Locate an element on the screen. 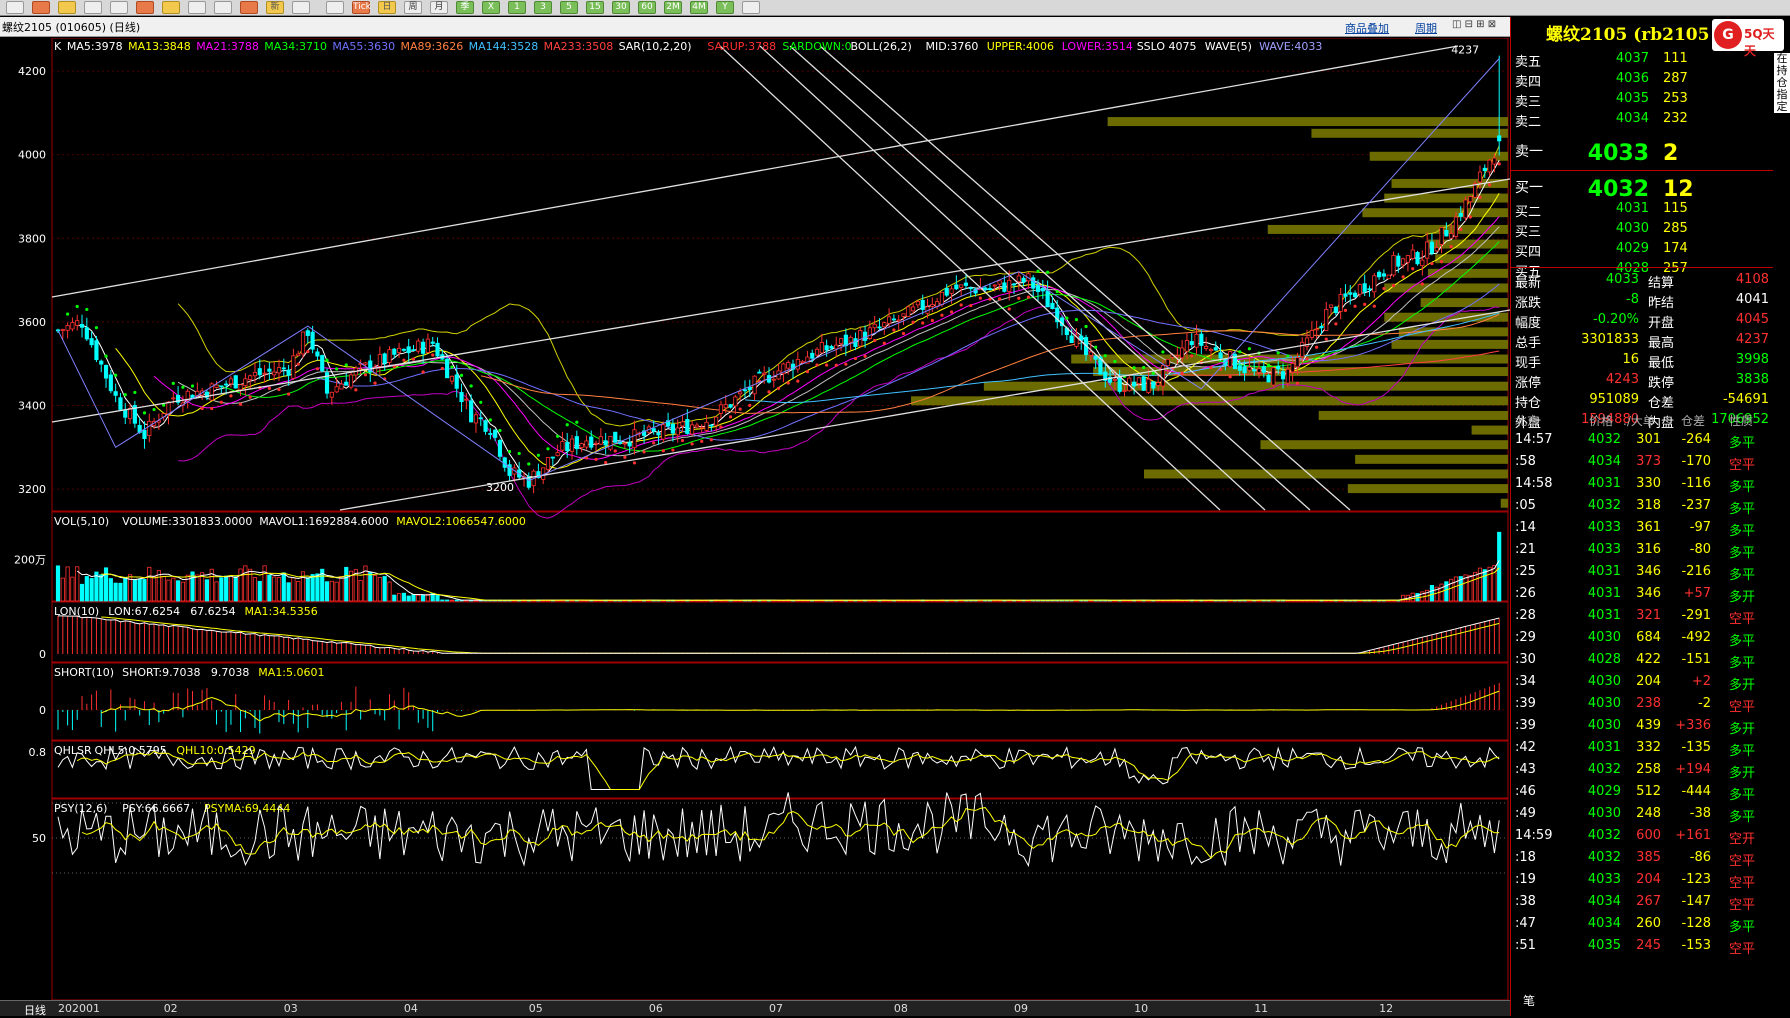 This screenshot has width=1790, height=1018. toolbar-quarter-icon: 季 is located at coordinates (465, 7).